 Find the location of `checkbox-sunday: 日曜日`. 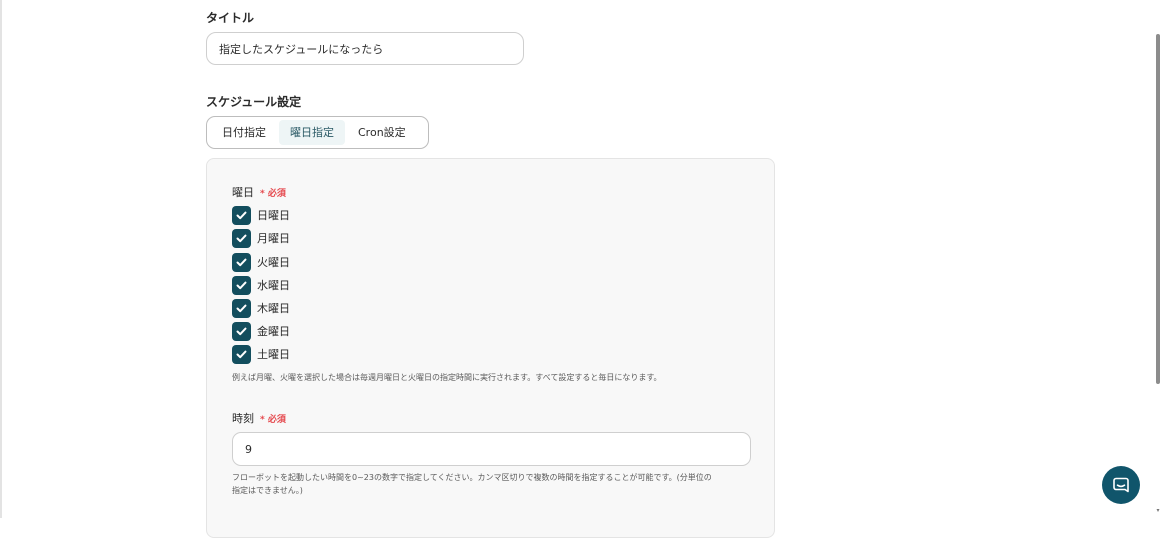

checkbox-sunday: 日曜日 is located at coordinates (261, 215).